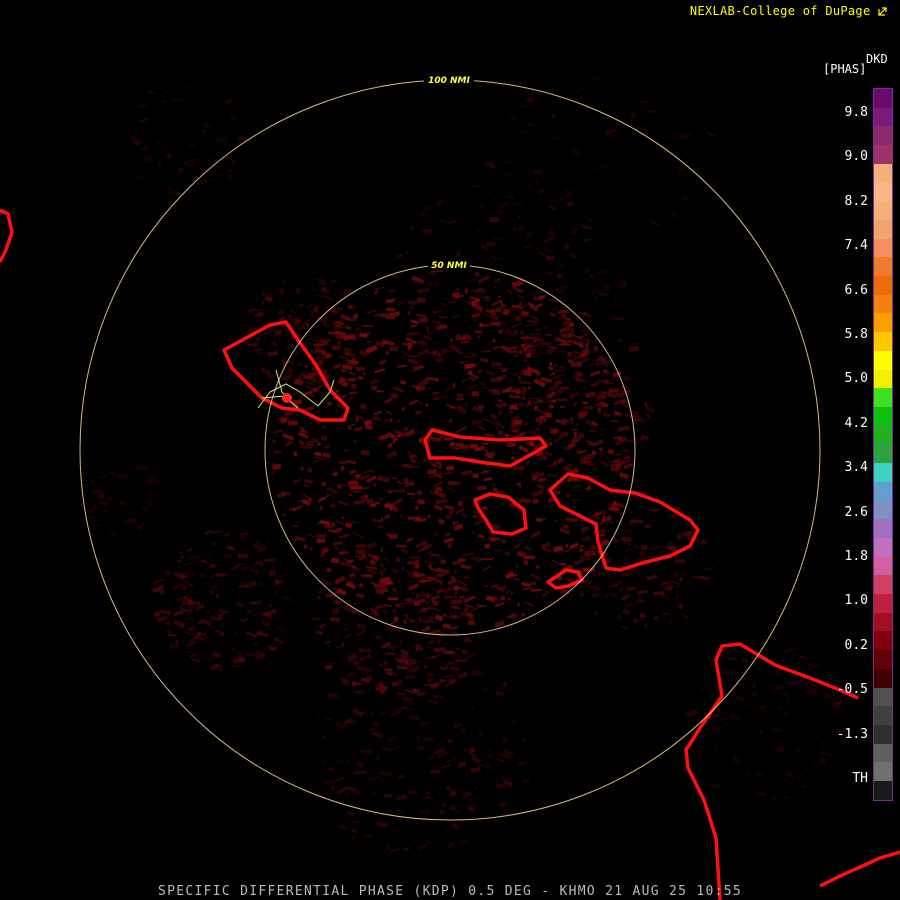 The height and width of the screenshot is (900, 900). What do you see at coordinates (856, 556) in the screenshot?
I see `legend-tick-label: 1.8` at bounding box center [856, 556].